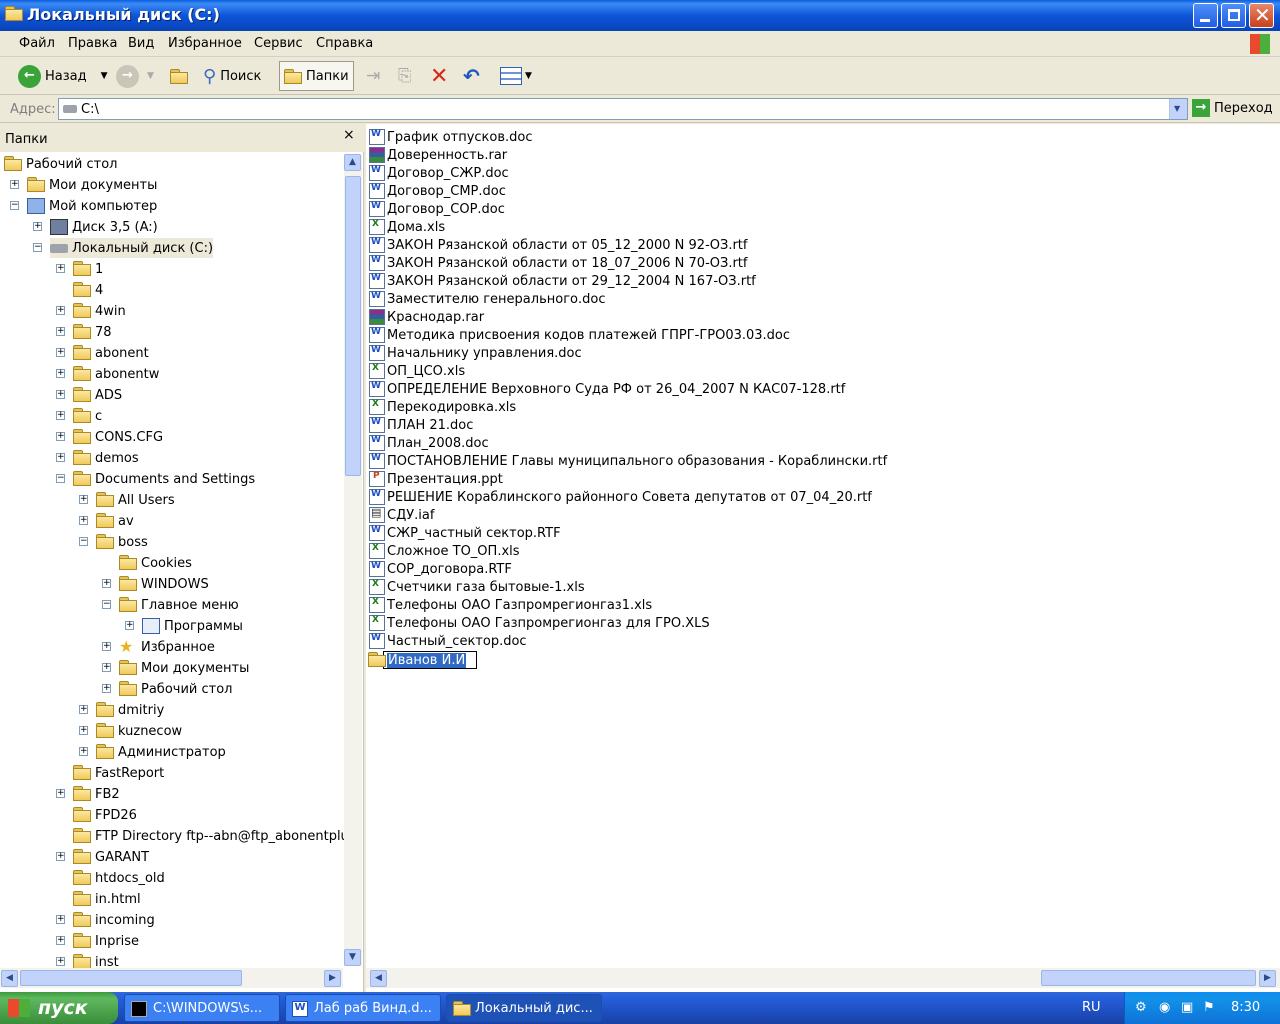  Describe the element at coordinates (444, 551) in the screenshot. I see `file-item: Сложное ТО_ОП.xls` at that location.